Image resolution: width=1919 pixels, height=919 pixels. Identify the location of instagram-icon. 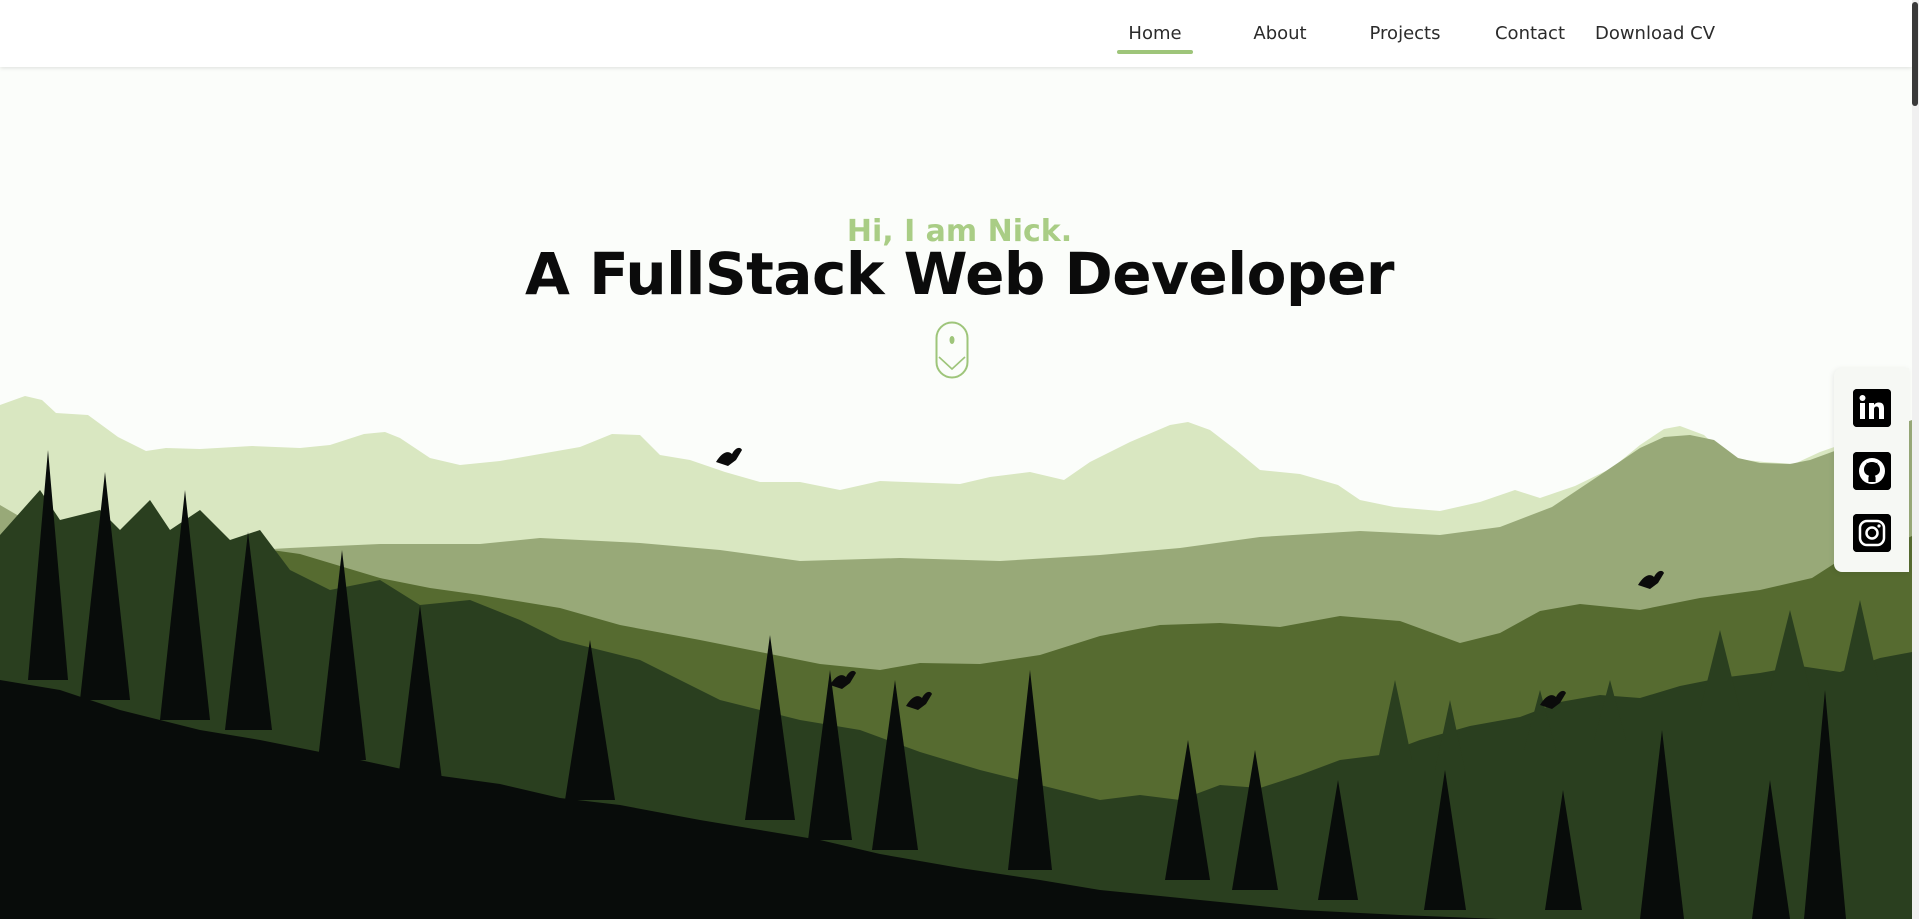
(1872, 533).